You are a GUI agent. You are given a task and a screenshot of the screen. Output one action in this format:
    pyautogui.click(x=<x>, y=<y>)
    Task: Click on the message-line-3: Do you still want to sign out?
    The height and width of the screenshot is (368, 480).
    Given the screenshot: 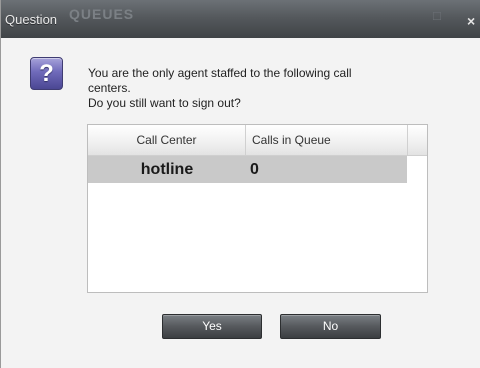 What is the action you would take?
    pyautogui.click(x=164, y=103)
    